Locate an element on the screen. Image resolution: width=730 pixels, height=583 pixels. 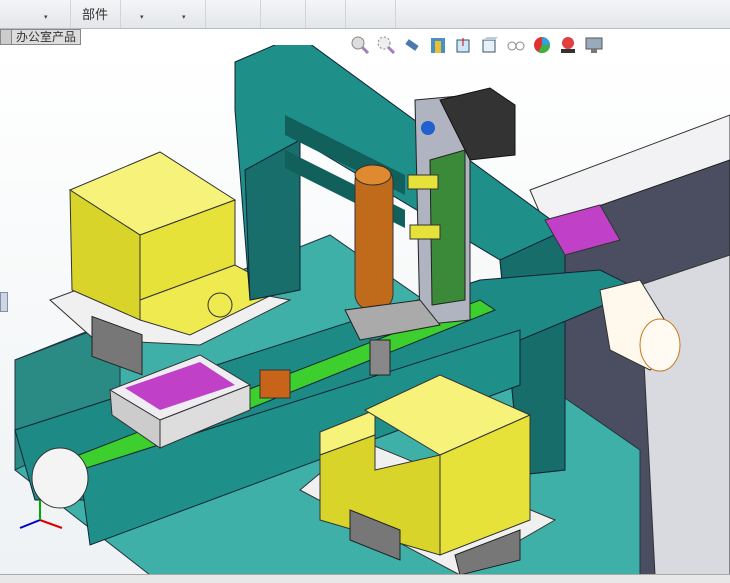
view-orientation-icon is located at coordinates (464, 45).